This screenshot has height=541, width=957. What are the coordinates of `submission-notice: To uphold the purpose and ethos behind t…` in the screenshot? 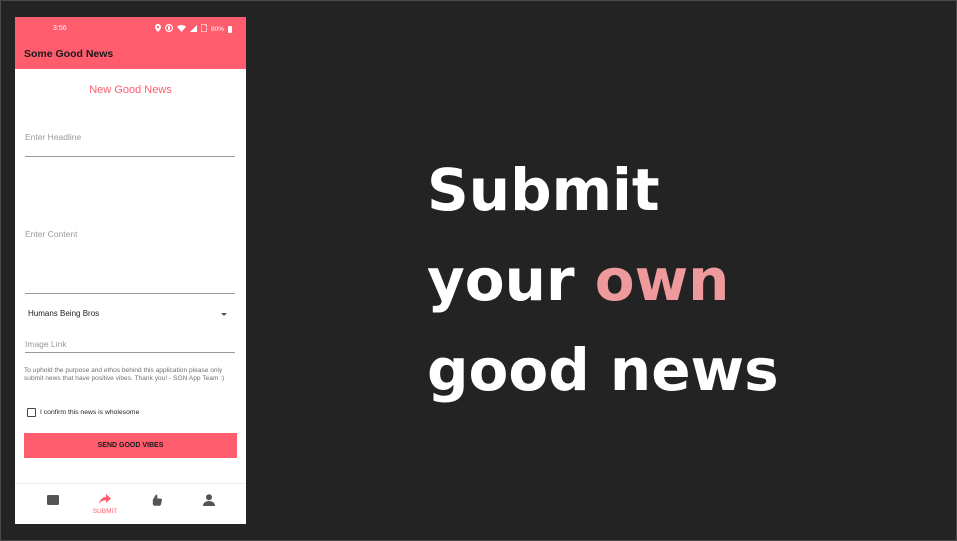 It's located at (124, 375).